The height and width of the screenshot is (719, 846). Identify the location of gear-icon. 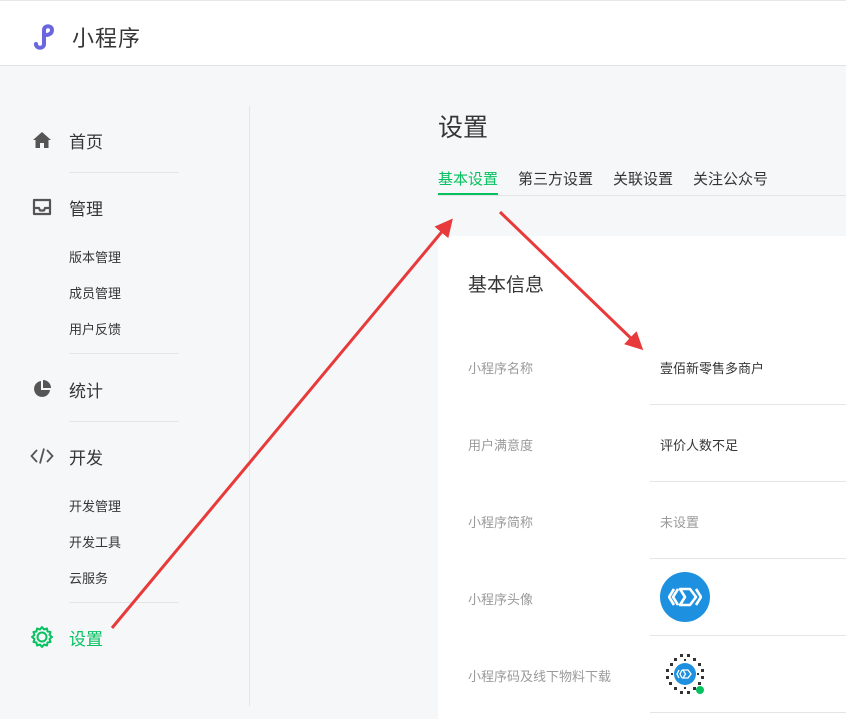
(42, 637).